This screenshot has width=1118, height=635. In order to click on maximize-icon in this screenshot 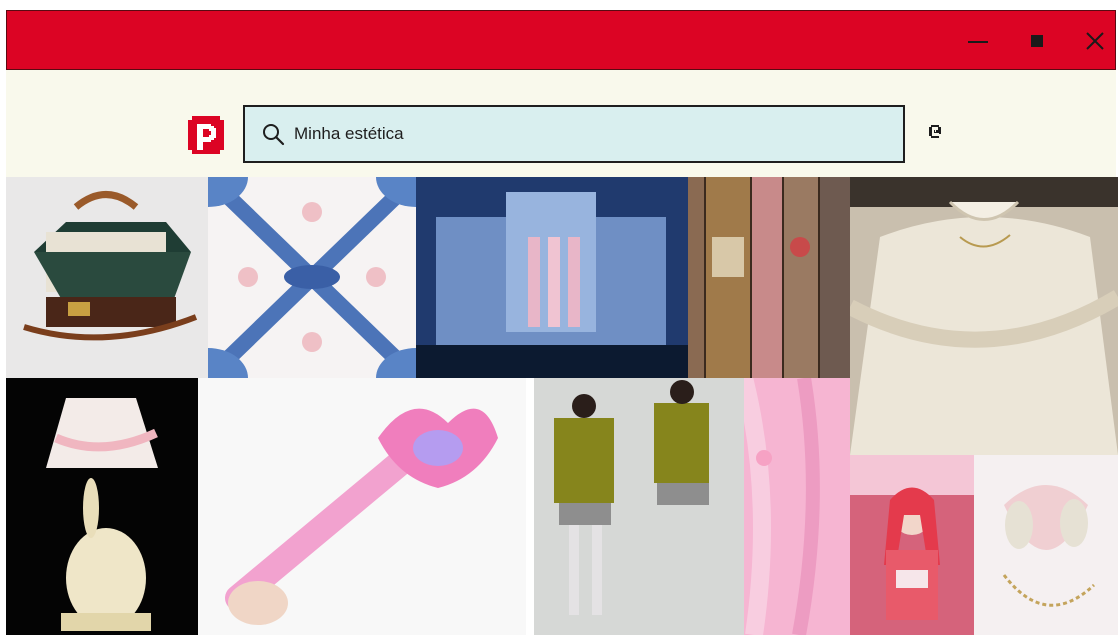, I will do `click(1037, 41)`.